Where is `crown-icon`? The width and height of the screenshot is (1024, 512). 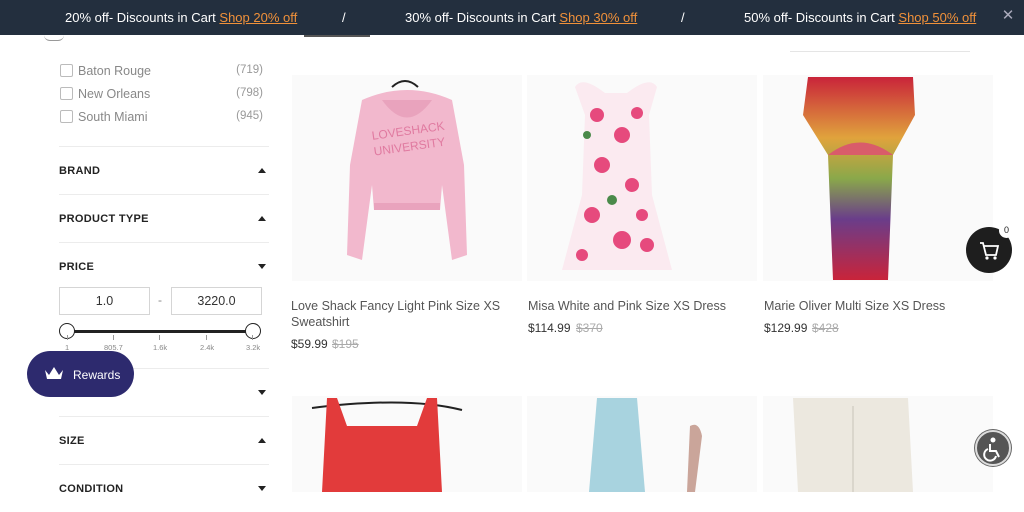
crown-icon is located at coordinates (54, 373).